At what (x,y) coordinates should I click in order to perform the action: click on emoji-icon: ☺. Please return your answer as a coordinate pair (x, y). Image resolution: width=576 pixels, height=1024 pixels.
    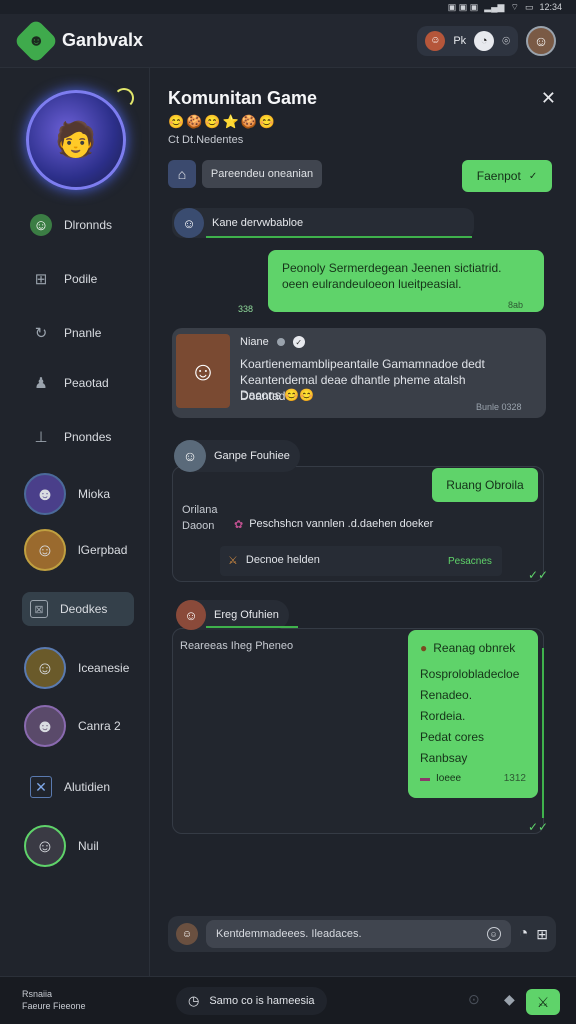
    Looking at the image, I should click on (493, 934).